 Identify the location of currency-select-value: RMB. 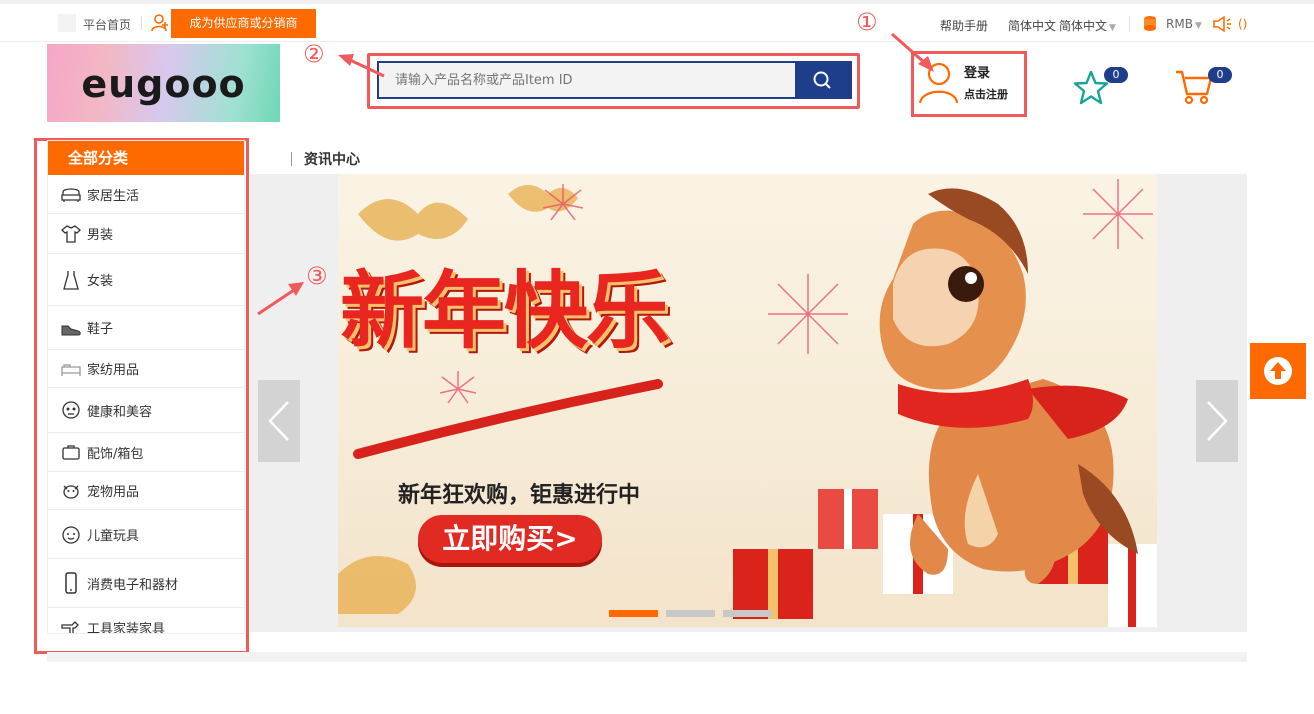
(1179, 24).